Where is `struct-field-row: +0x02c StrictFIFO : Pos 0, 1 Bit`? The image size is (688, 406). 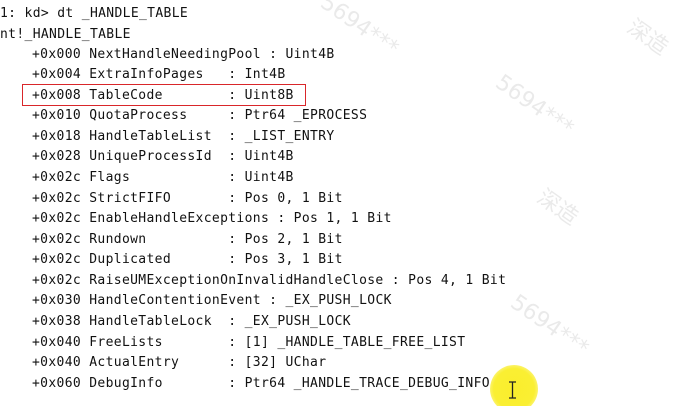
struct-field-row: +0x02c StrictFIFO : Pos 0, 1 Bit is located at coordinates (187, 199).